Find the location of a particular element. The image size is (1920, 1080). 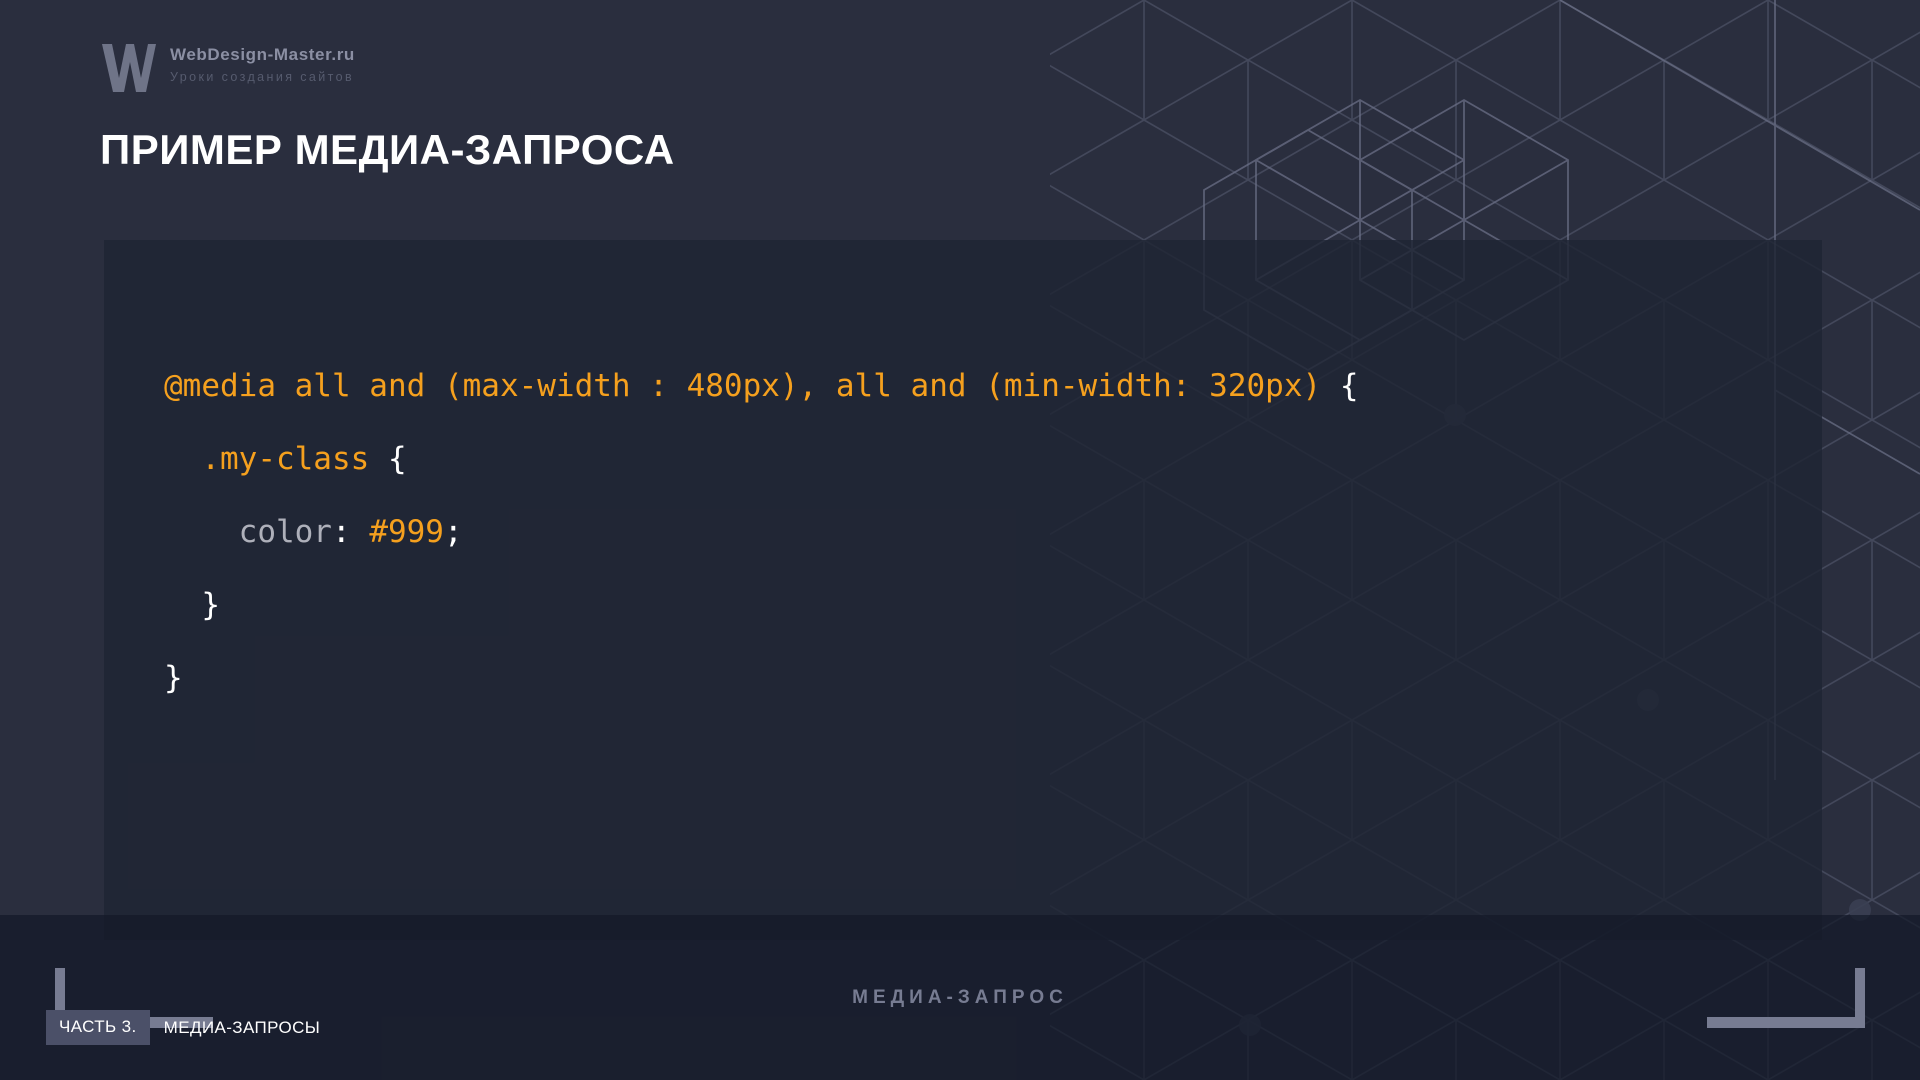

code-line: .my-class { is located at coordinates (761, 459).